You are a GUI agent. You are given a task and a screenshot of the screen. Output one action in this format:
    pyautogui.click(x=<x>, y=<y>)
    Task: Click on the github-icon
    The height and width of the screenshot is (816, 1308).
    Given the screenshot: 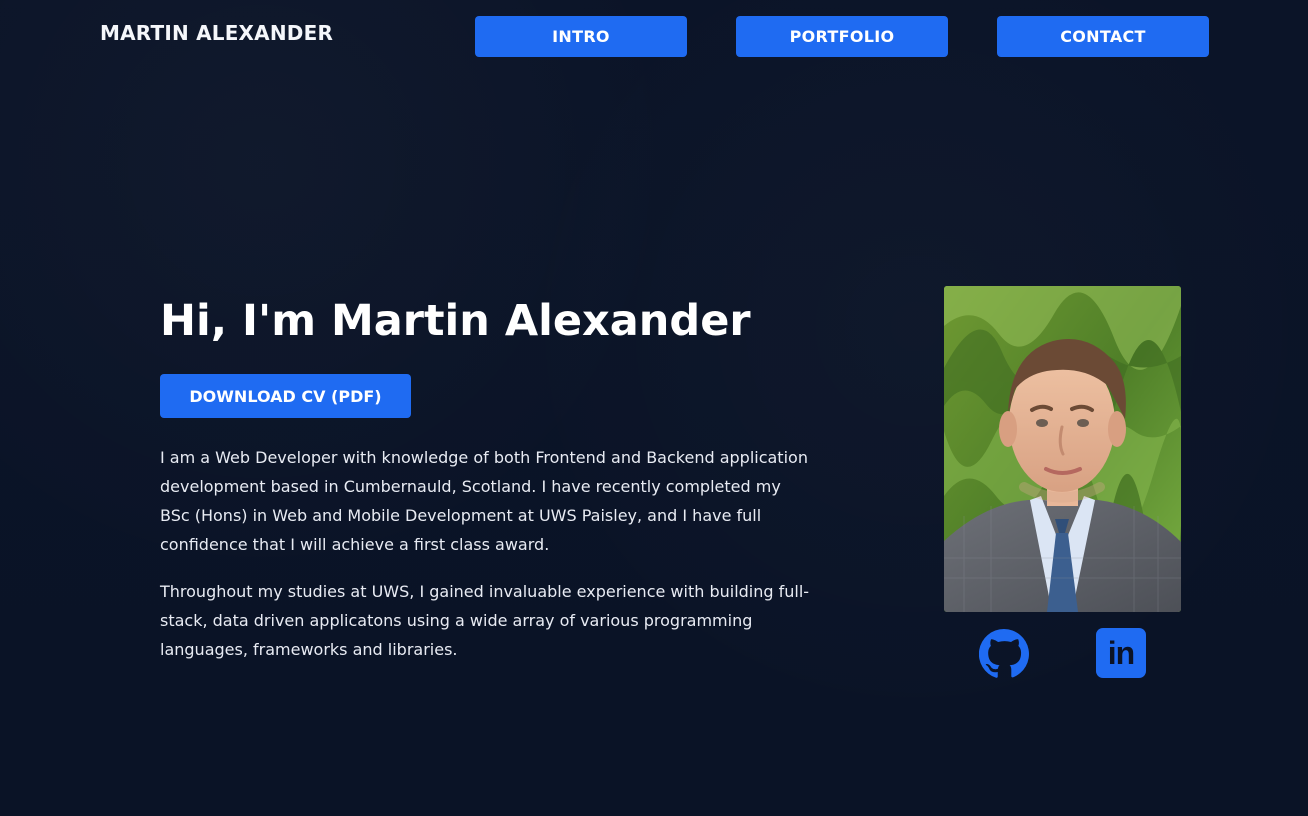 What is the action you would take?
    pyautogui.click(x=1004, y=653)
    